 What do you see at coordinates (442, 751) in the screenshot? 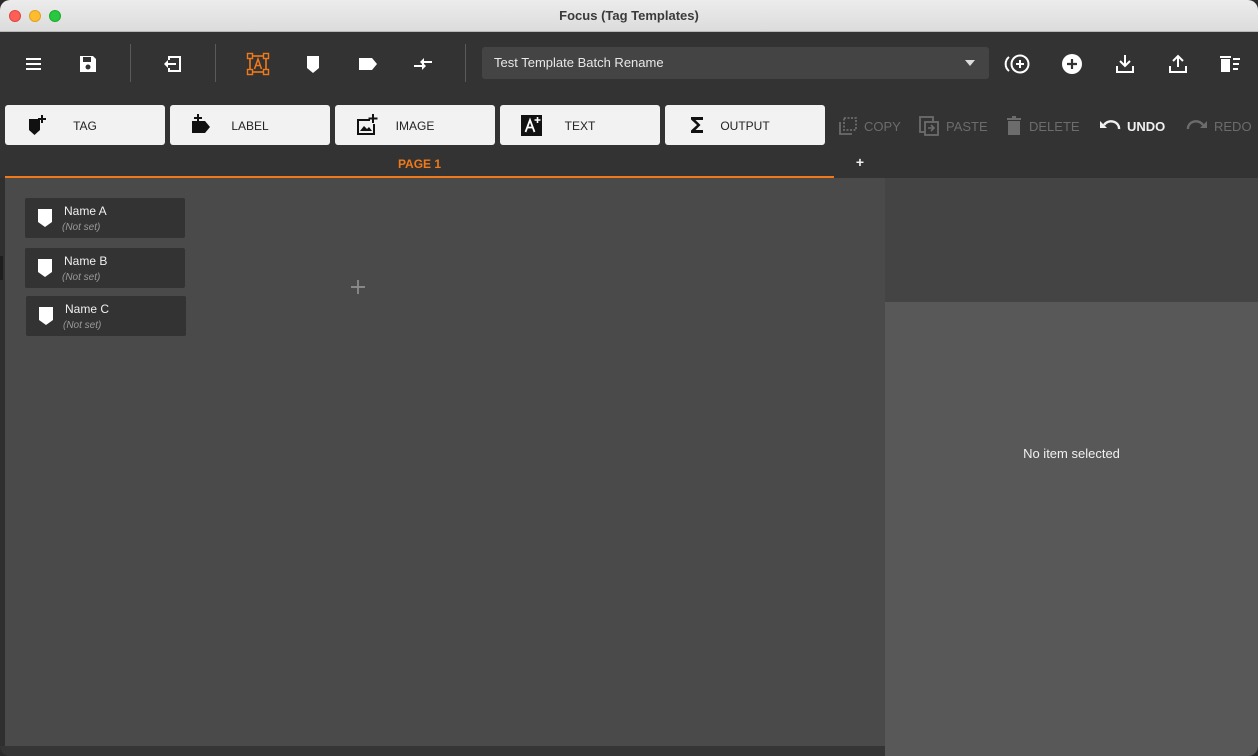
I see `canvas-scrollbar-track` at bounding box center [442, 751].